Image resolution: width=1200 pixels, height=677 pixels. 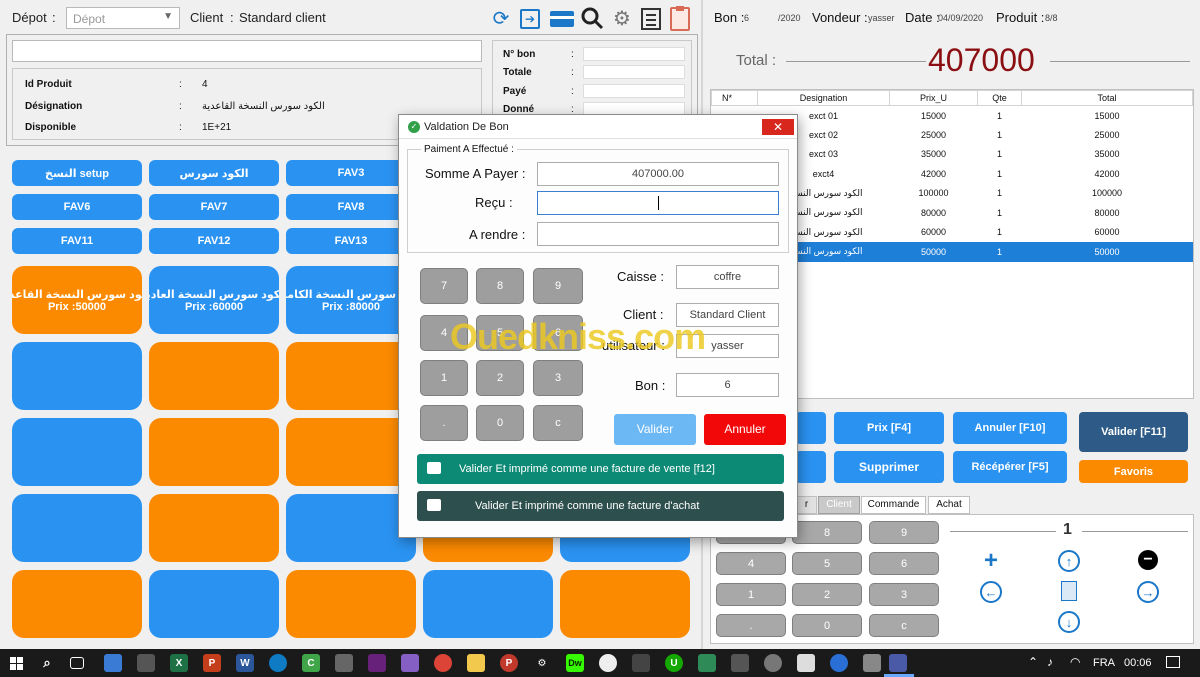 What do you see at coordinates (1138, 663) in the screenshot?
I see `clock: 00:06` at bounding box center [1138, 663].